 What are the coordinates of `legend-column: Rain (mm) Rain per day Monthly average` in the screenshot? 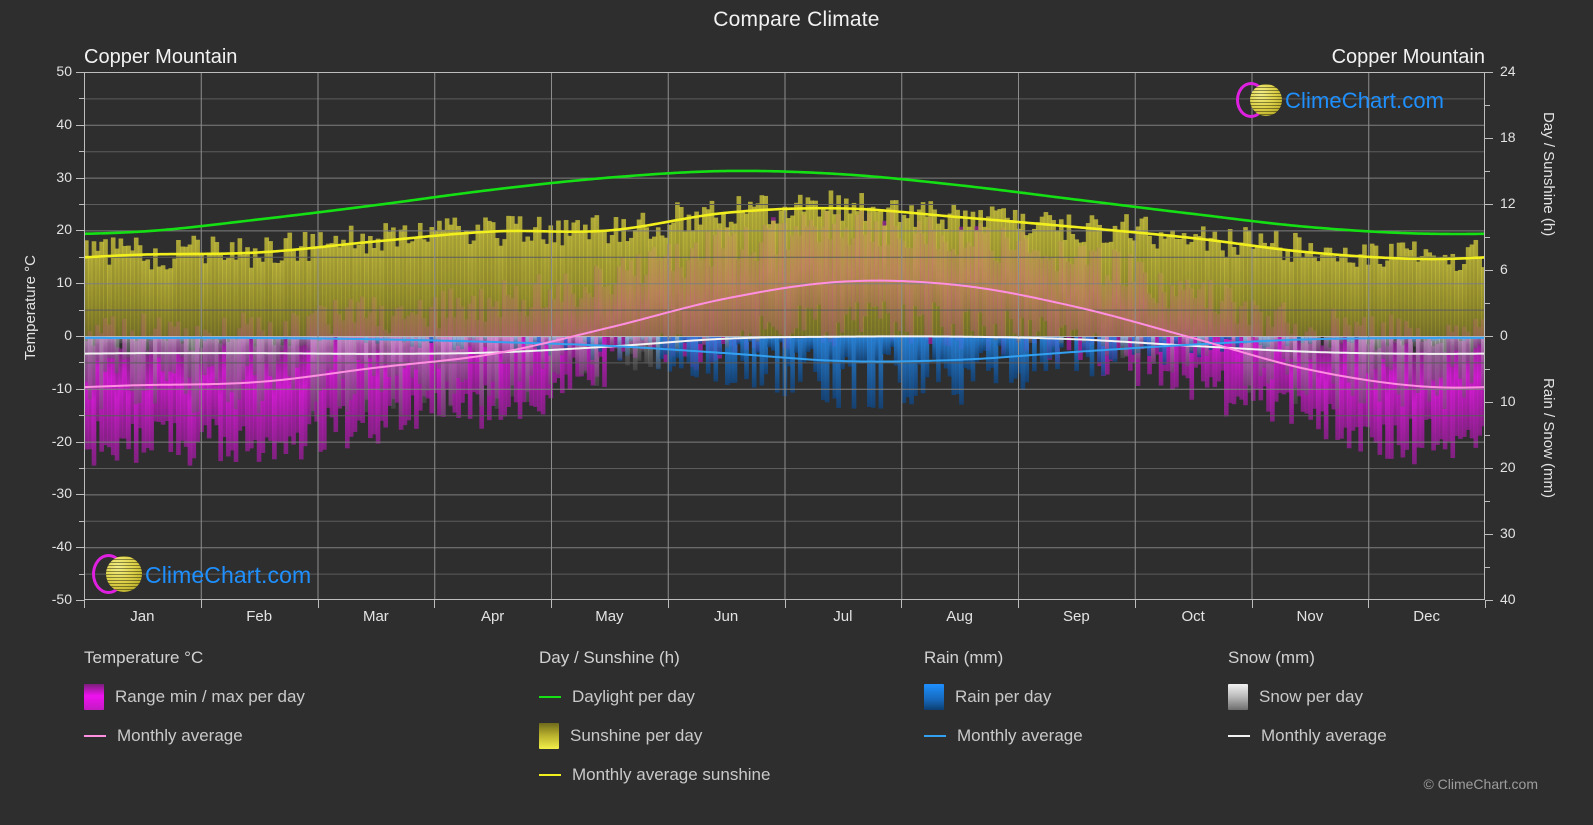 It's located at (1003, 704).